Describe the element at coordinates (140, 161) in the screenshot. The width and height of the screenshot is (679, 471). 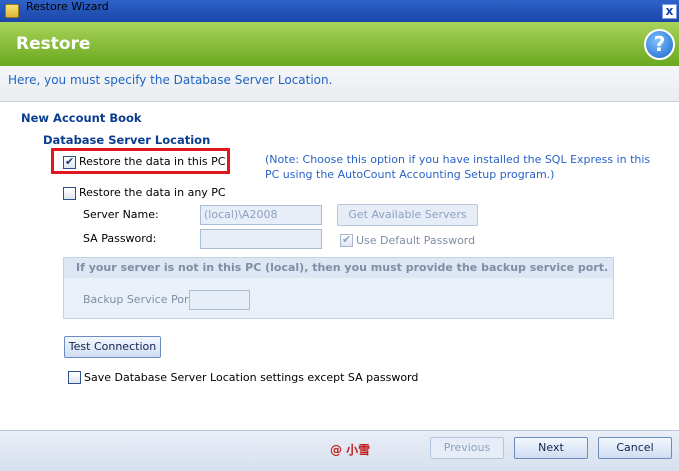
I see `highlight-box` at that location.